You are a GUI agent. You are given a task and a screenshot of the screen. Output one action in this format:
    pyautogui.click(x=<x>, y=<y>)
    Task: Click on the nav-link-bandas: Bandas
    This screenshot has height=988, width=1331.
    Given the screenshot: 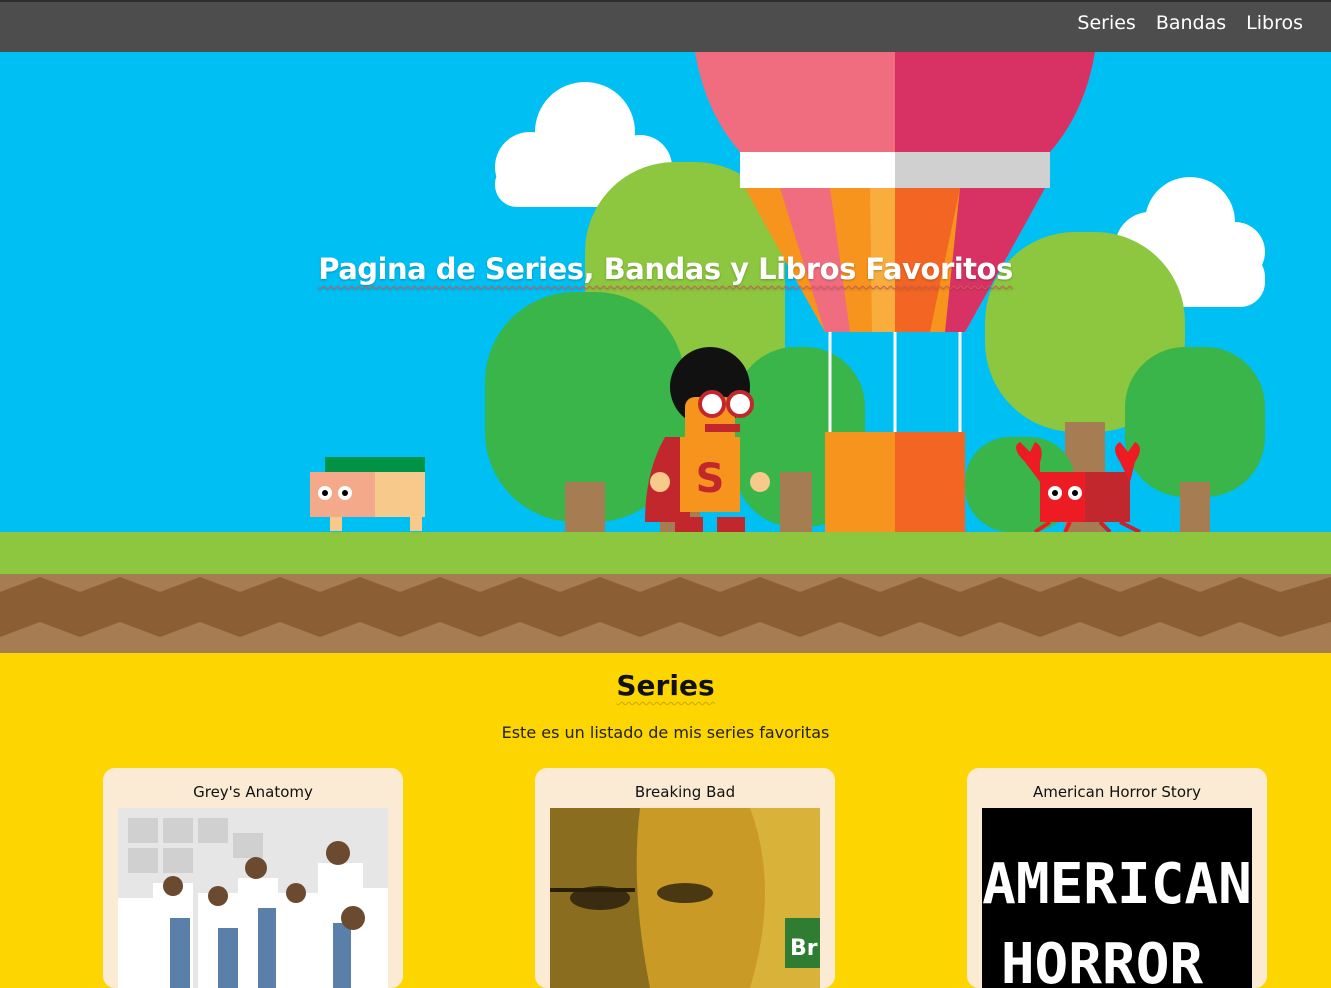 What is the action you would take?
    pyautogui.click(x=1191, y=23)
    